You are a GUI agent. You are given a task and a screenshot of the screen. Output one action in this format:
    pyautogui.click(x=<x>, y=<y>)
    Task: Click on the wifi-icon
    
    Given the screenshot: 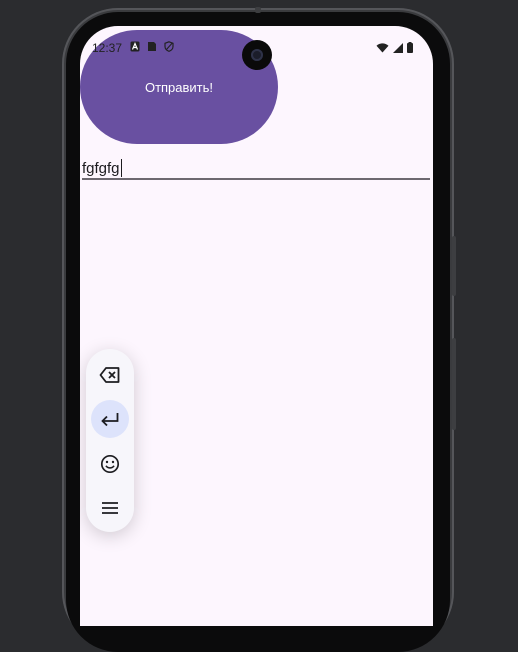 What is the action you would take?
    pyautogui.click(x=382, y=47)
    